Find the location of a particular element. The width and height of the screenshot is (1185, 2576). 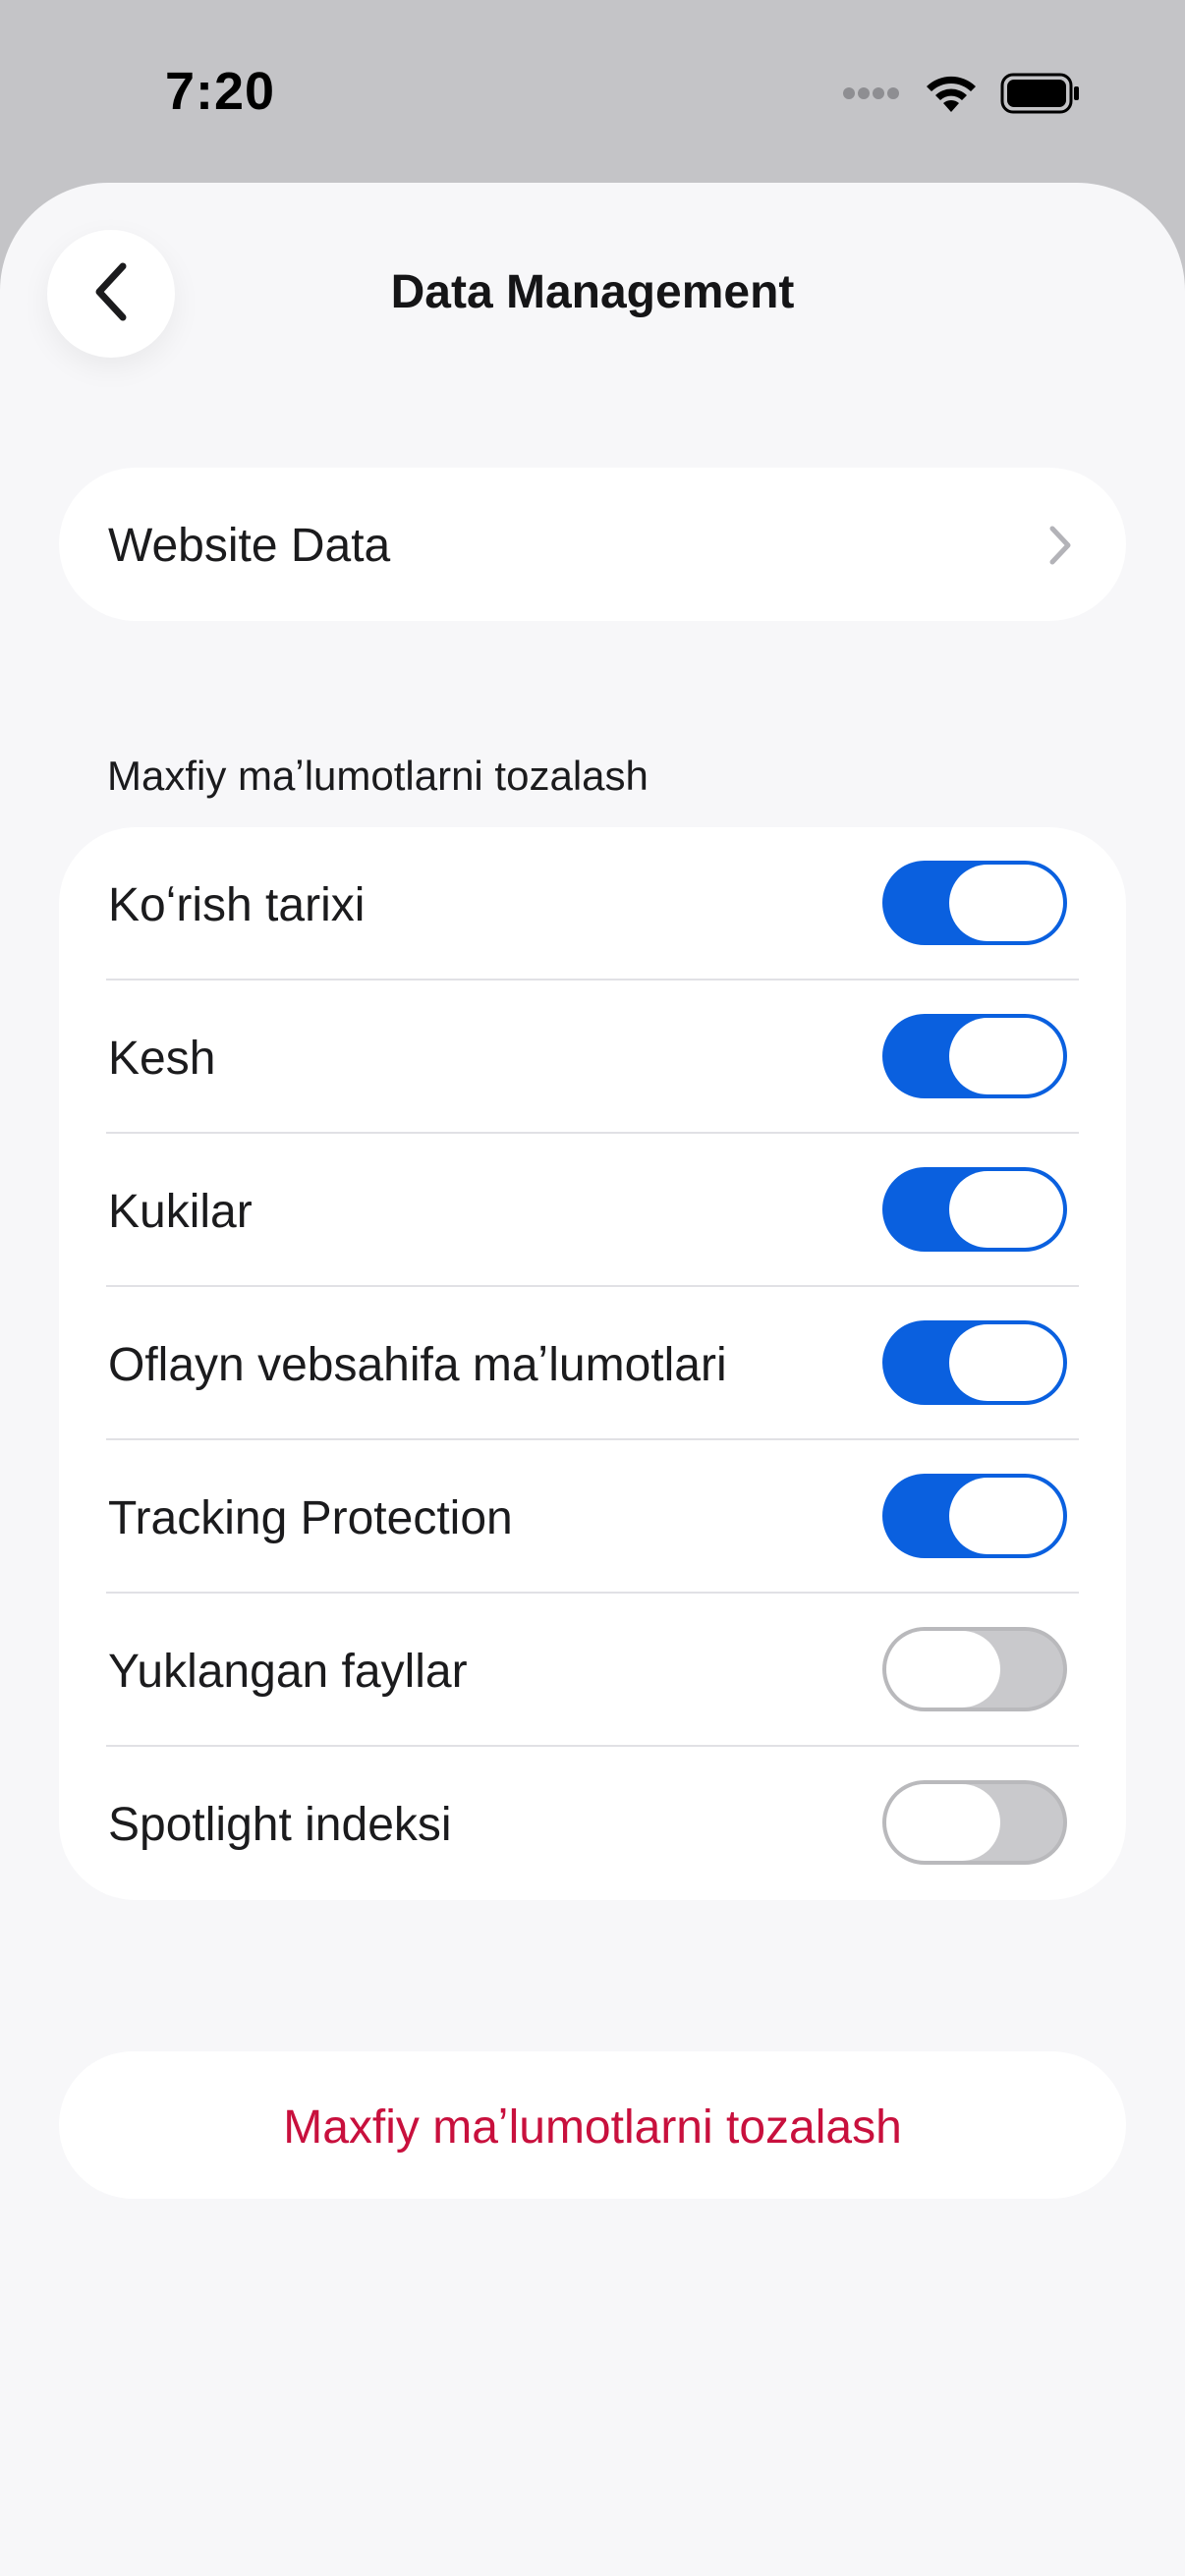

toggle-label: Spotlight indeksi is located at coordinates (280, 1825).